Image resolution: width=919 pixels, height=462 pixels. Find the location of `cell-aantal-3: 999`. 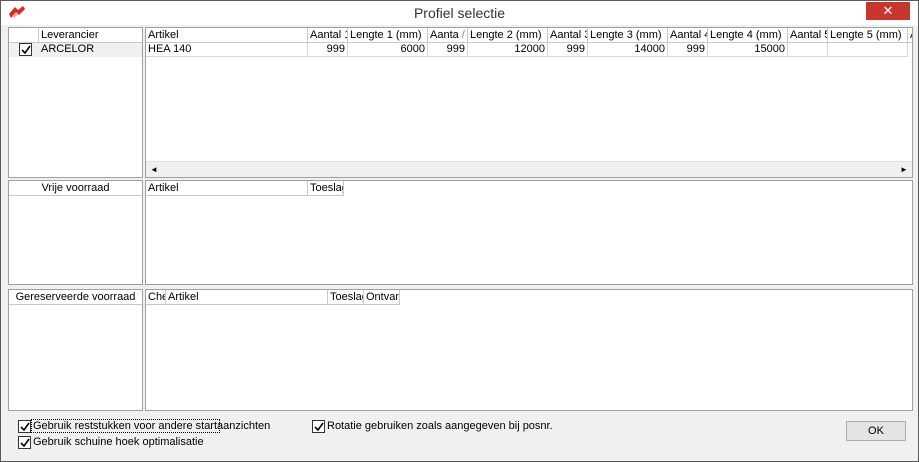

cell-aantal-3: 999 is located at coordinates (568, 50).